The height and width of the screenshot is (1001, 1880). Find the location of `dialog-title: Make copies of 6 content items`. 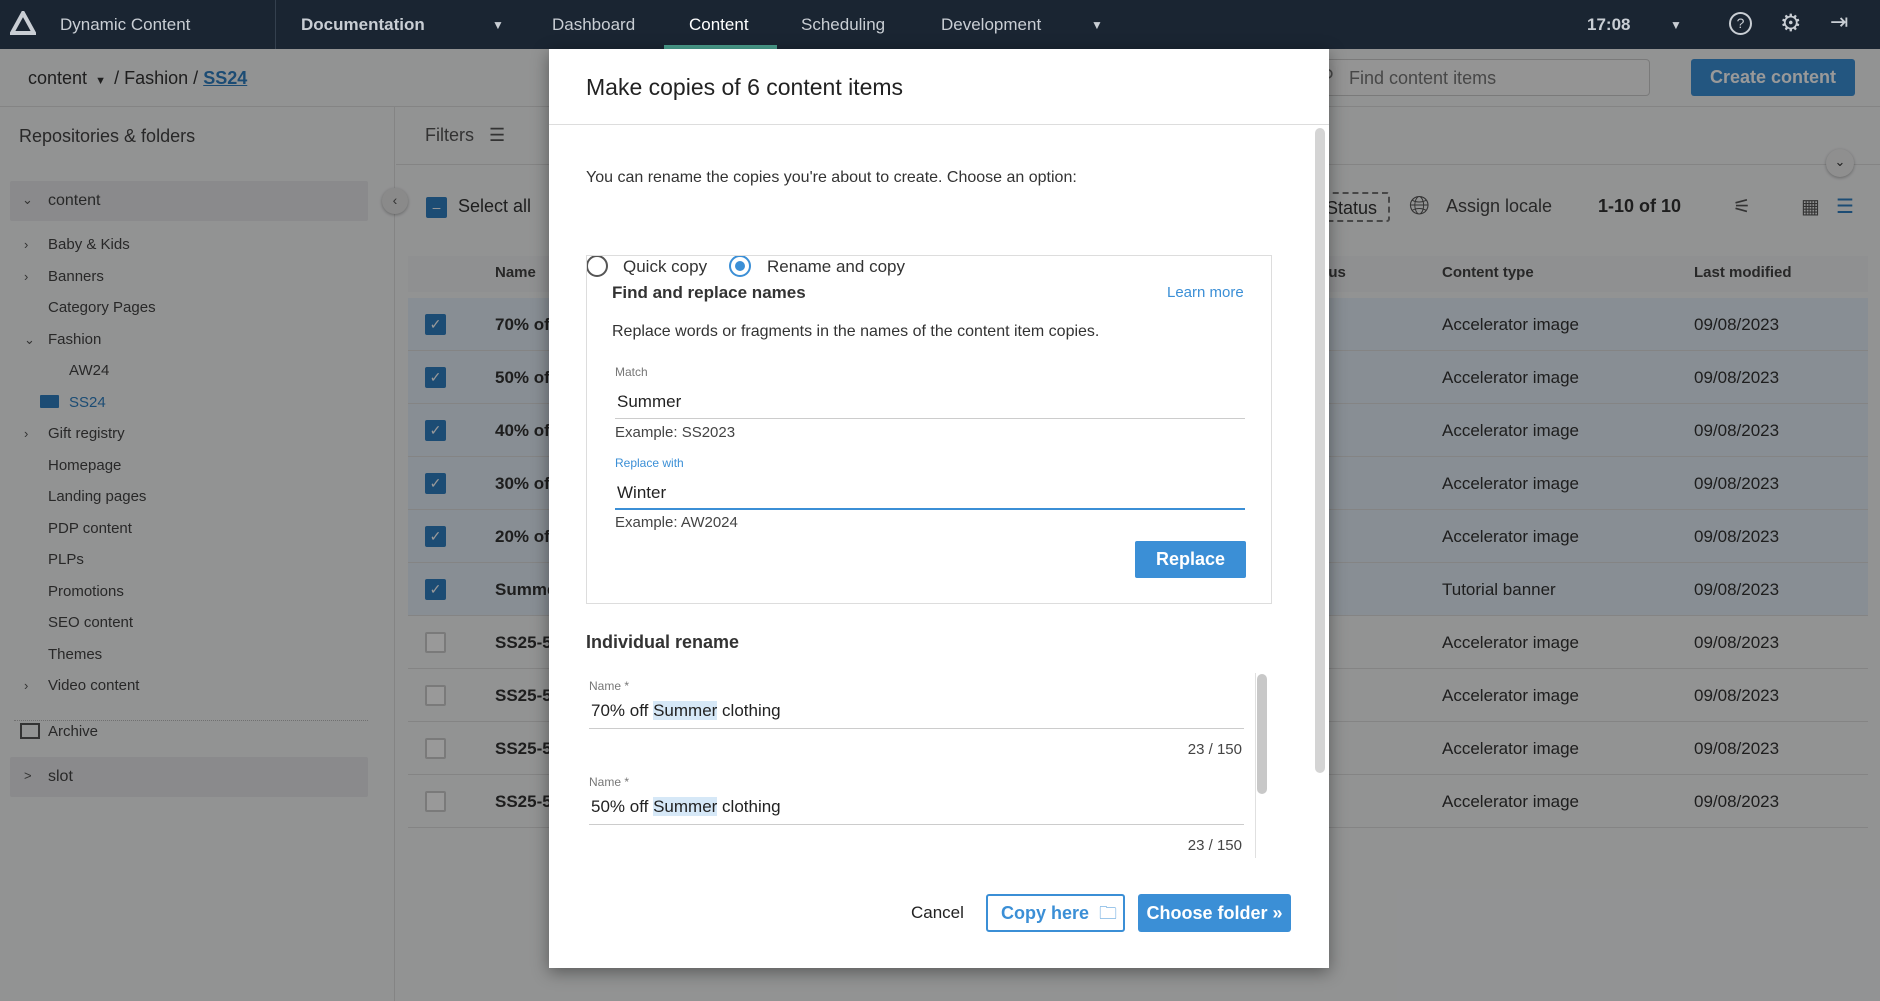

dialog-title: Make copies of 6 content items is located at coordinates (745, 87).